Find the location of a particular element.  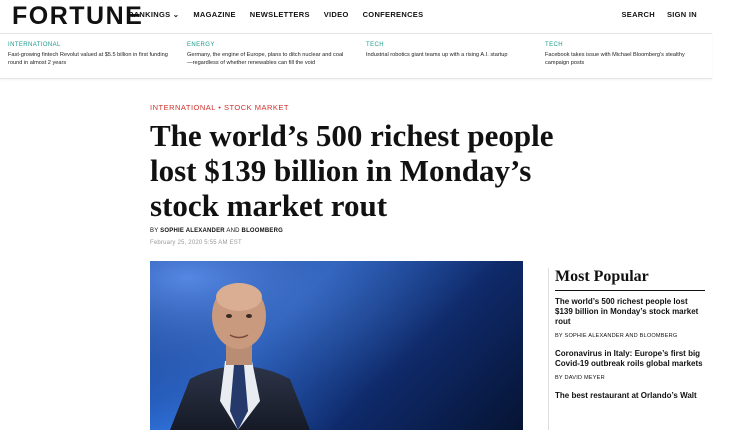

sign-in-link: SIGN IN is located at coordinates (682, 14).